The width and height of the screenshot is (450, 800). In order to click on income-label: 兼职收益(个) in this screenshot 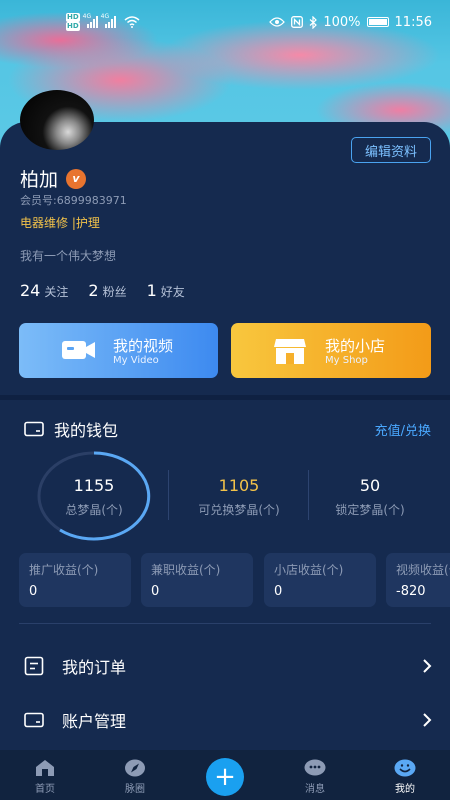, I will do `click(186, 570)`.